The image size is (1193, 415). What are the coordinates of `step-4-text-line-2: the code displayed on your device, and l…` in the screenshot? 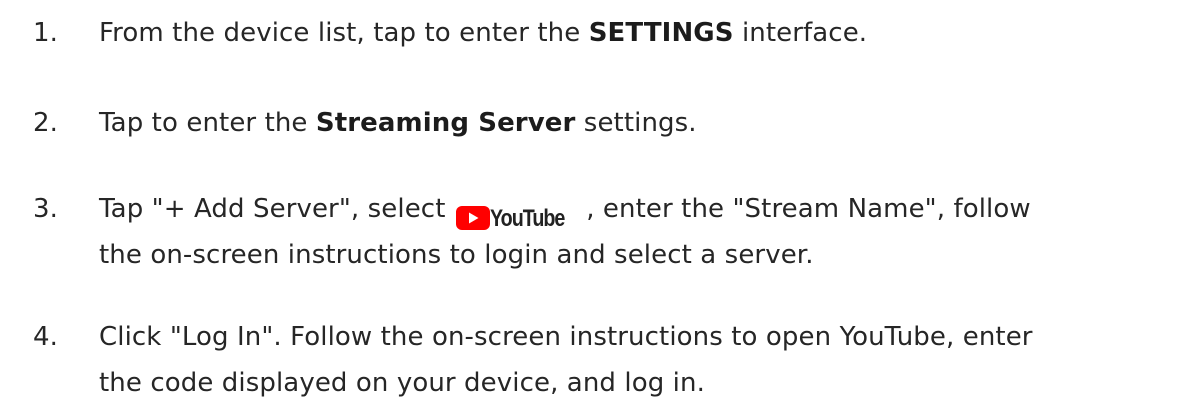 It's located at (402, 383).